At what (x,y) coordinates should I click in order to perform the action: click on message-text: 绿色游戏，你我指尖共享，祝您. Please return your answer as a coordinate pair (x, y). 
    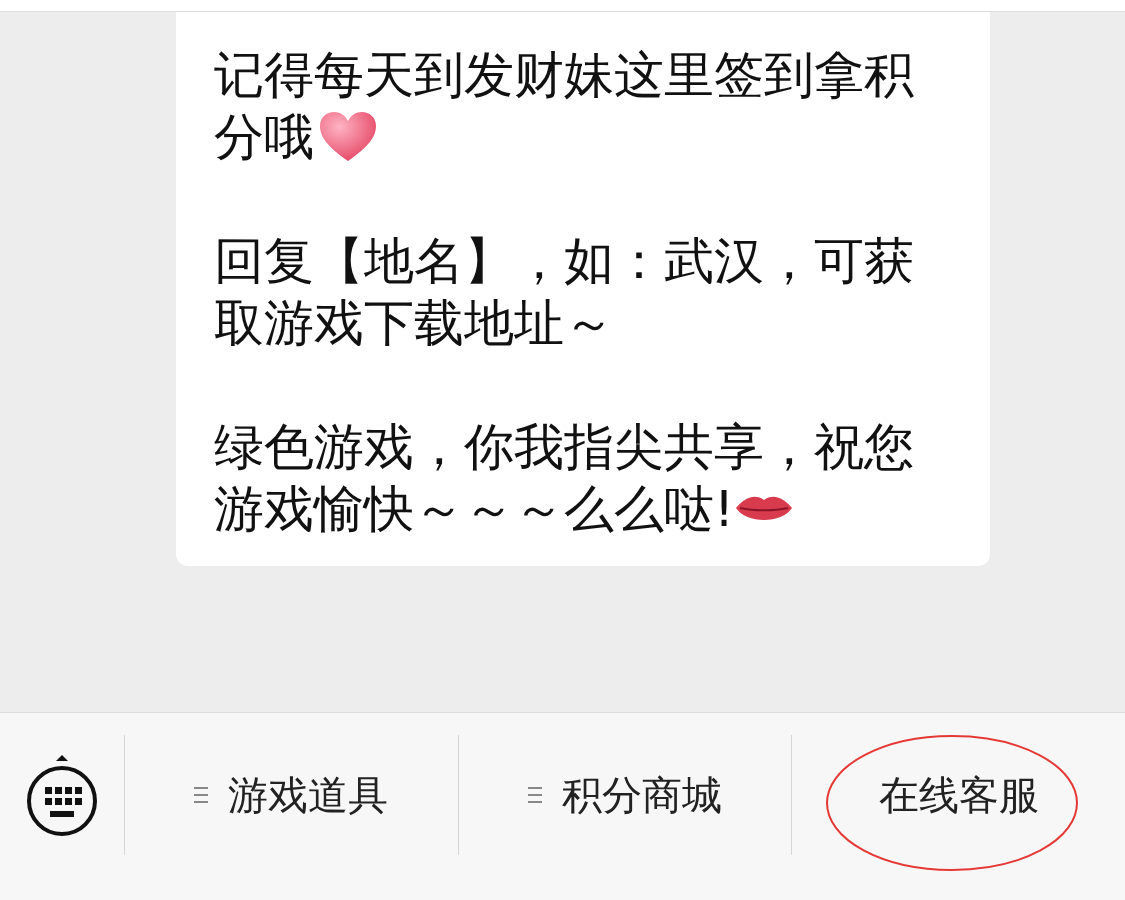
    Looking at the image, I should click on (564, 447).